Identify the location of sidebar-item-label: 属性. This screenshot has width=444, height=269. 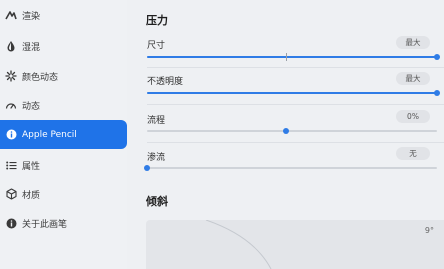
(31, 166).